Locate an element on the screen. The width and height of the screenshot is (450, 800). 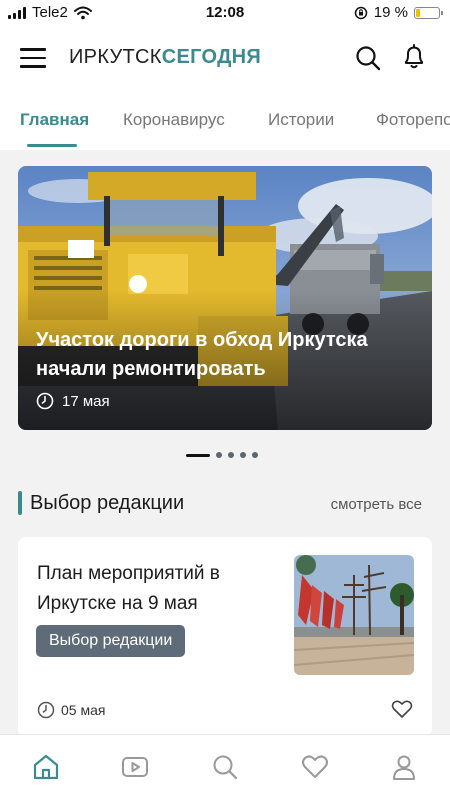
card-date-text: 05 мая is located at coordinates (83, 710).